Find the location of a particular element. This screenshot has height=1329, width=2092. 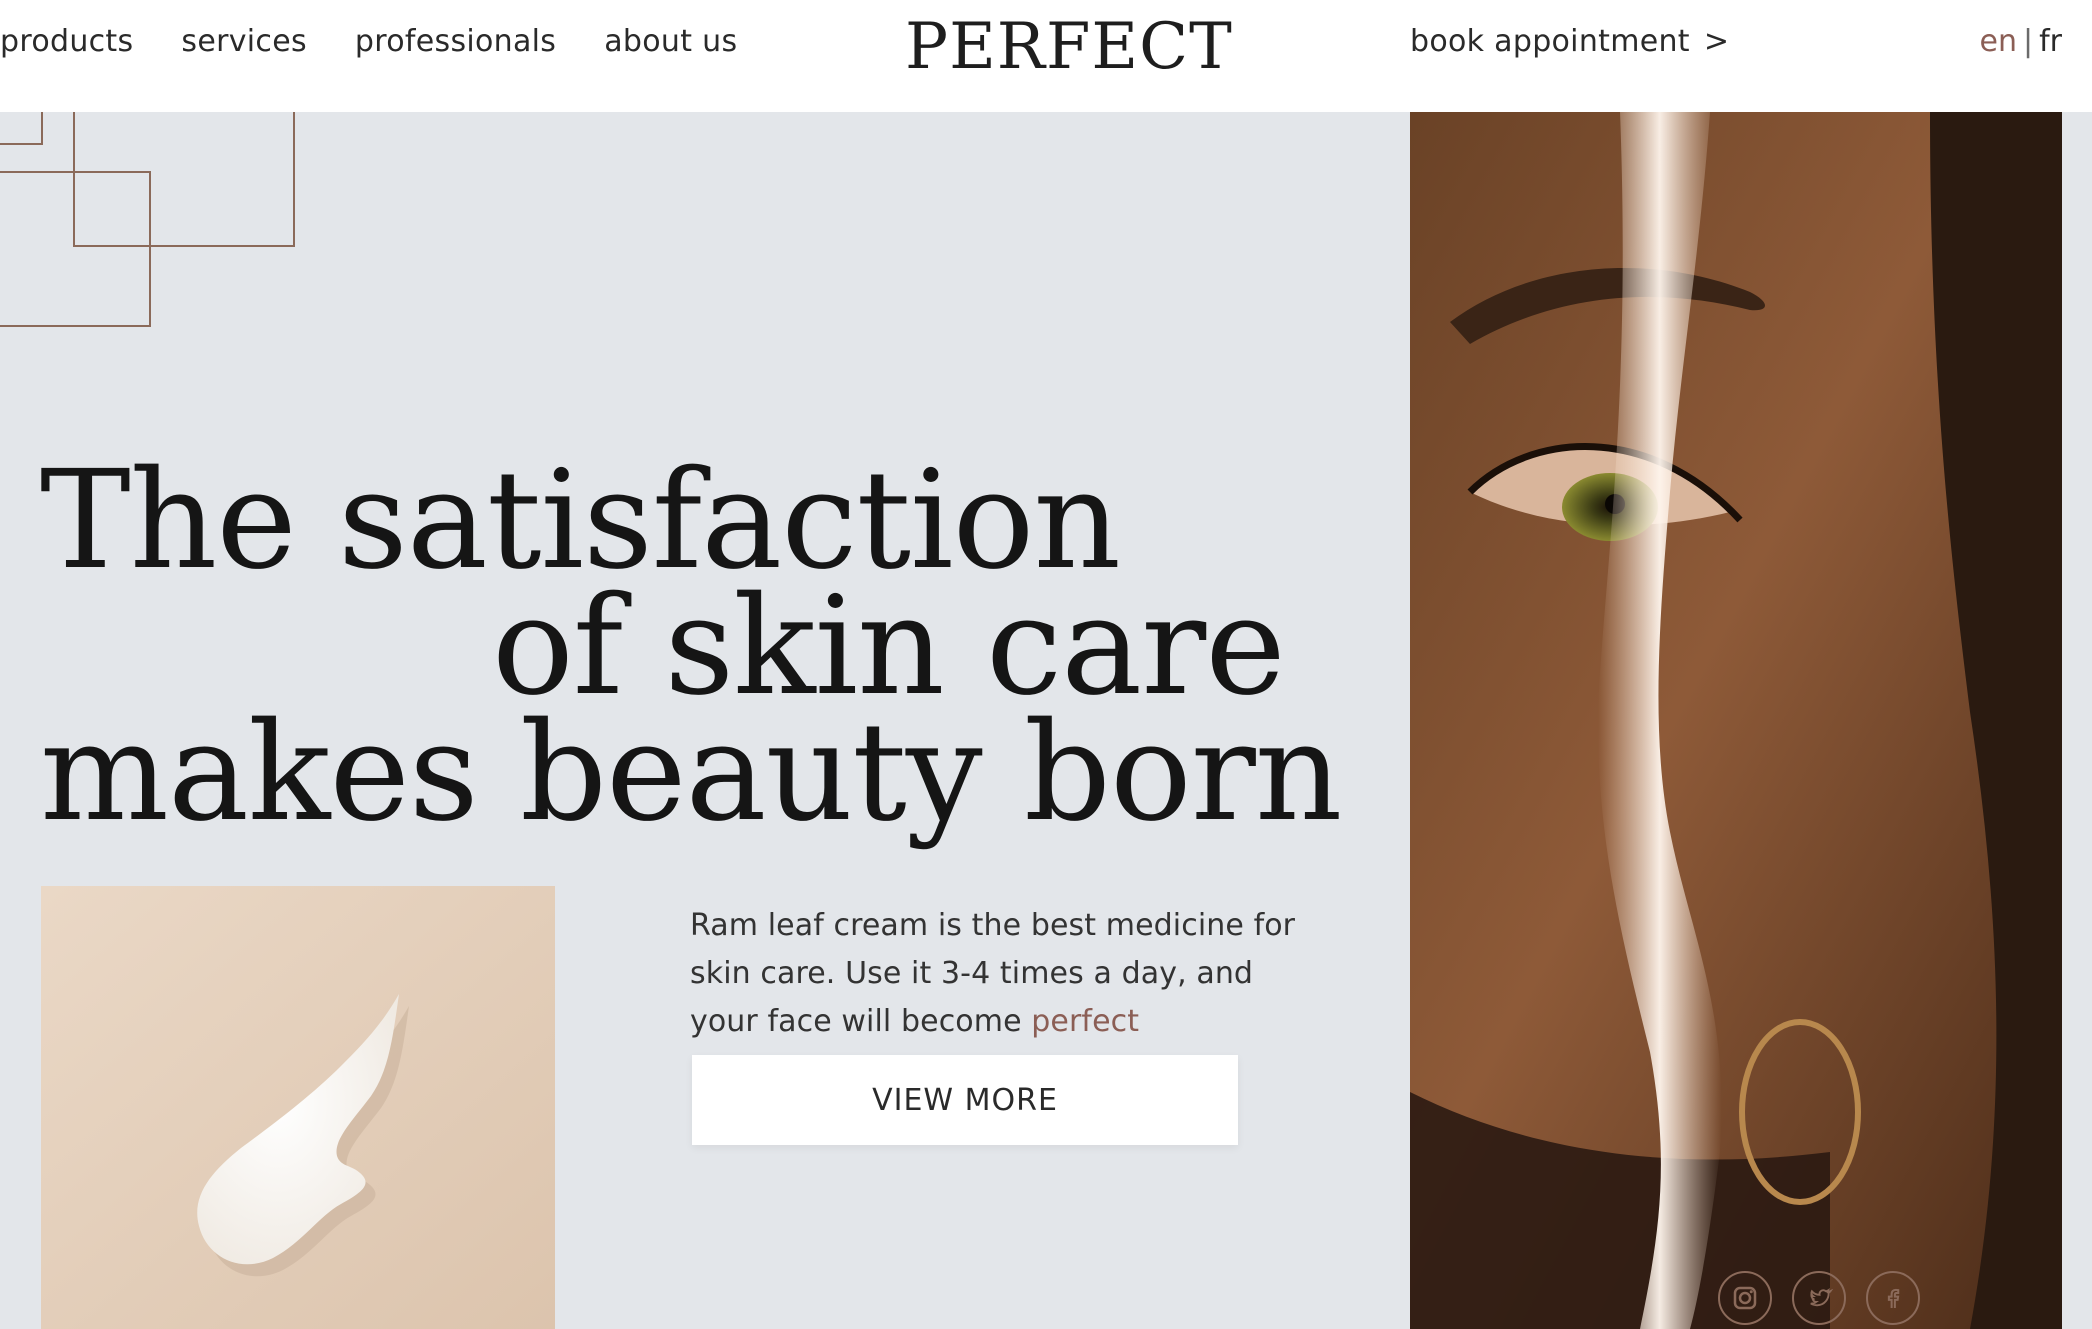

decorative-squares is located at coordinates (147, 219).